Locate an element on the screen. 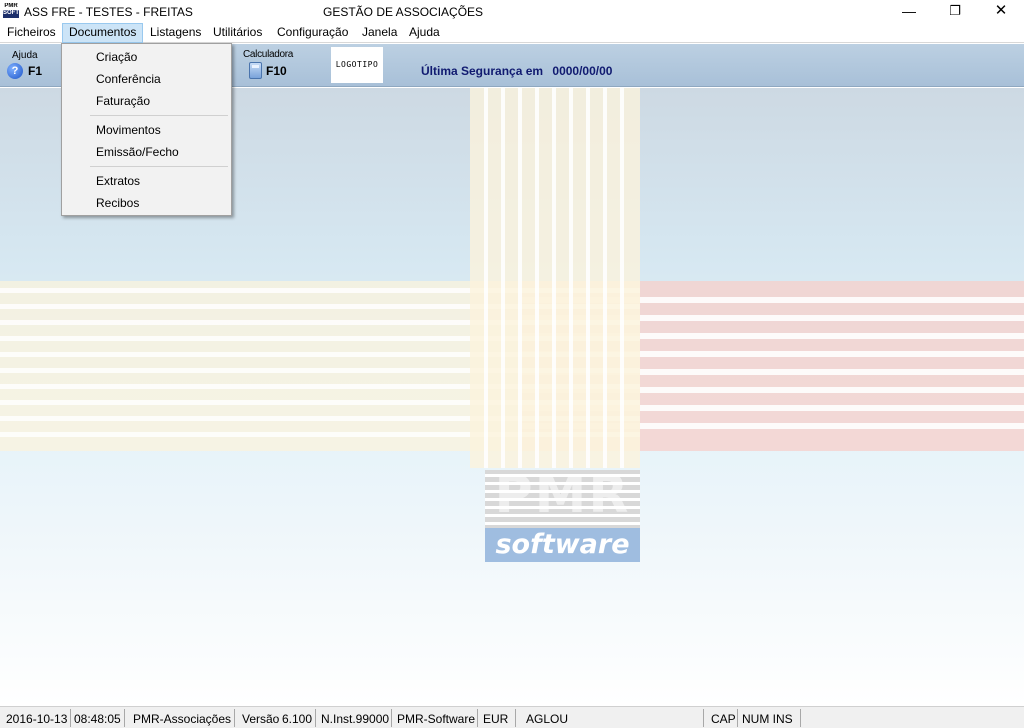  minimize-button: — is located at coordinates (909, 11).